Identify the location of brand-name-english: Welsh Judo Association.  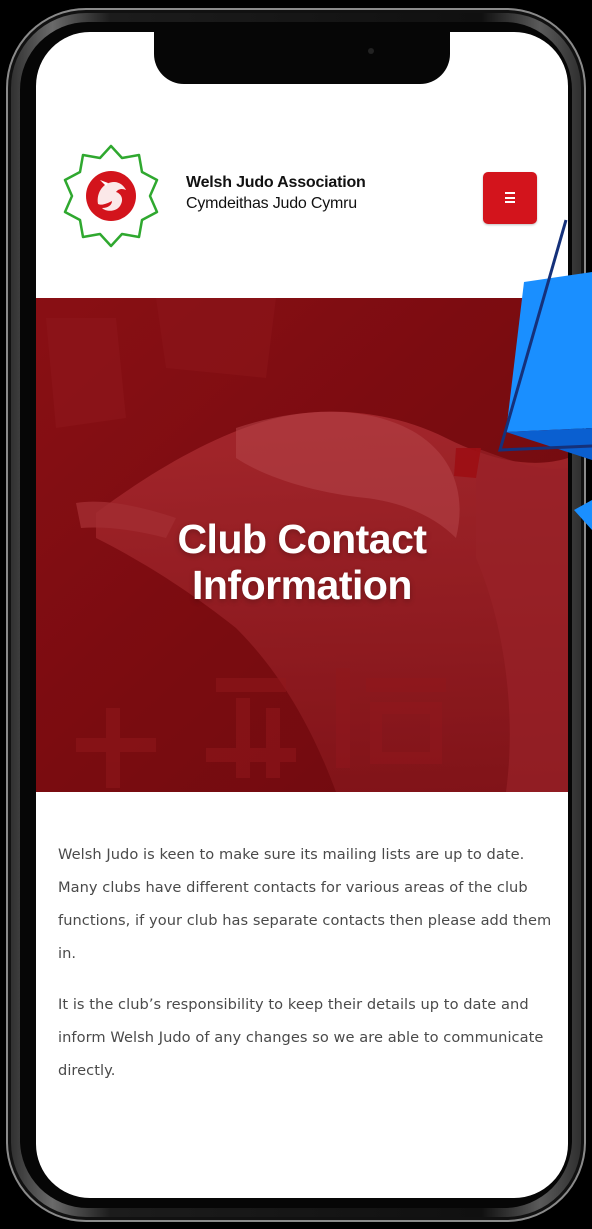
(276, 182).